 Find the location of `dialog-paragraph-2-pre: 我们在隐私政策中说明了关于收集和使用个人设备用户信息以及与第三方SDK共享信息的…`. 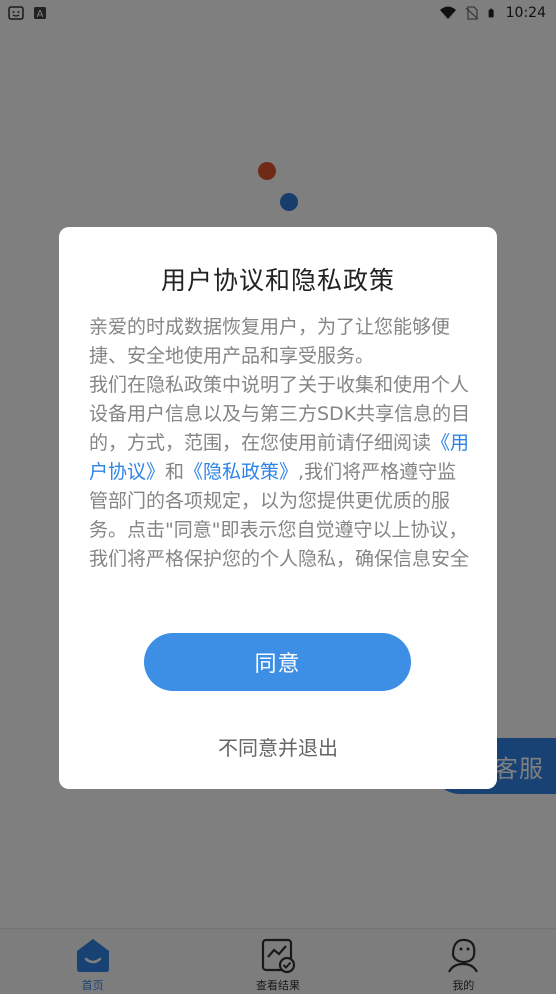

dialog-paragraph-2-pre: 我们在隐私政策中说明了关于收集和使用个人设备用户信息以及与第三方SDK共享信息的… is located at coordinates (280, 414).